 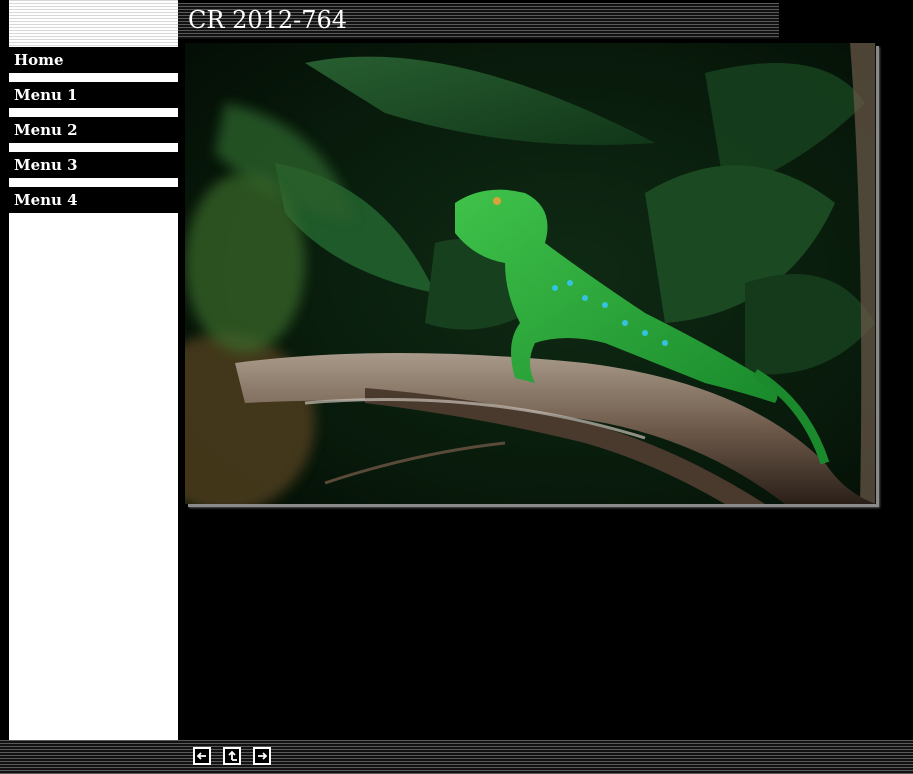 What do you see at coordinates (93, 94) in the screenshot?
I see `nav-item-menu-1: Menu 1` at bounding box center [93, 94].